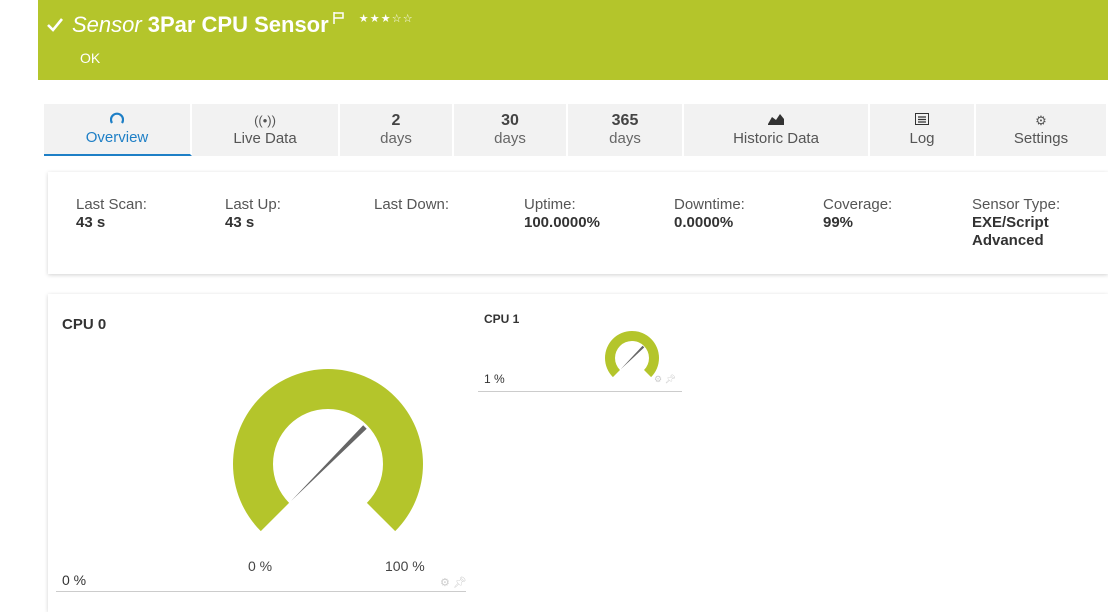  What do you see at coordinates (510, 120) in the screenshot?
I see `tab-num: 30` at bounding box center [510, 120].